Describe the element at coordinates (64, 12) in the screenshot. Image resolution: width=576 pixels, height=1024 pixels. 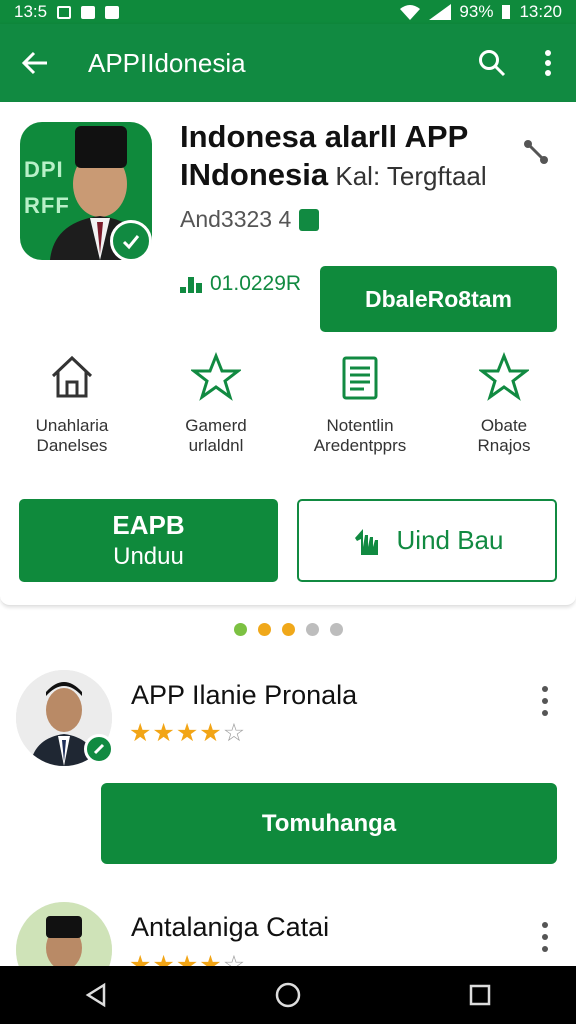
I see `notification-icon` at that location.